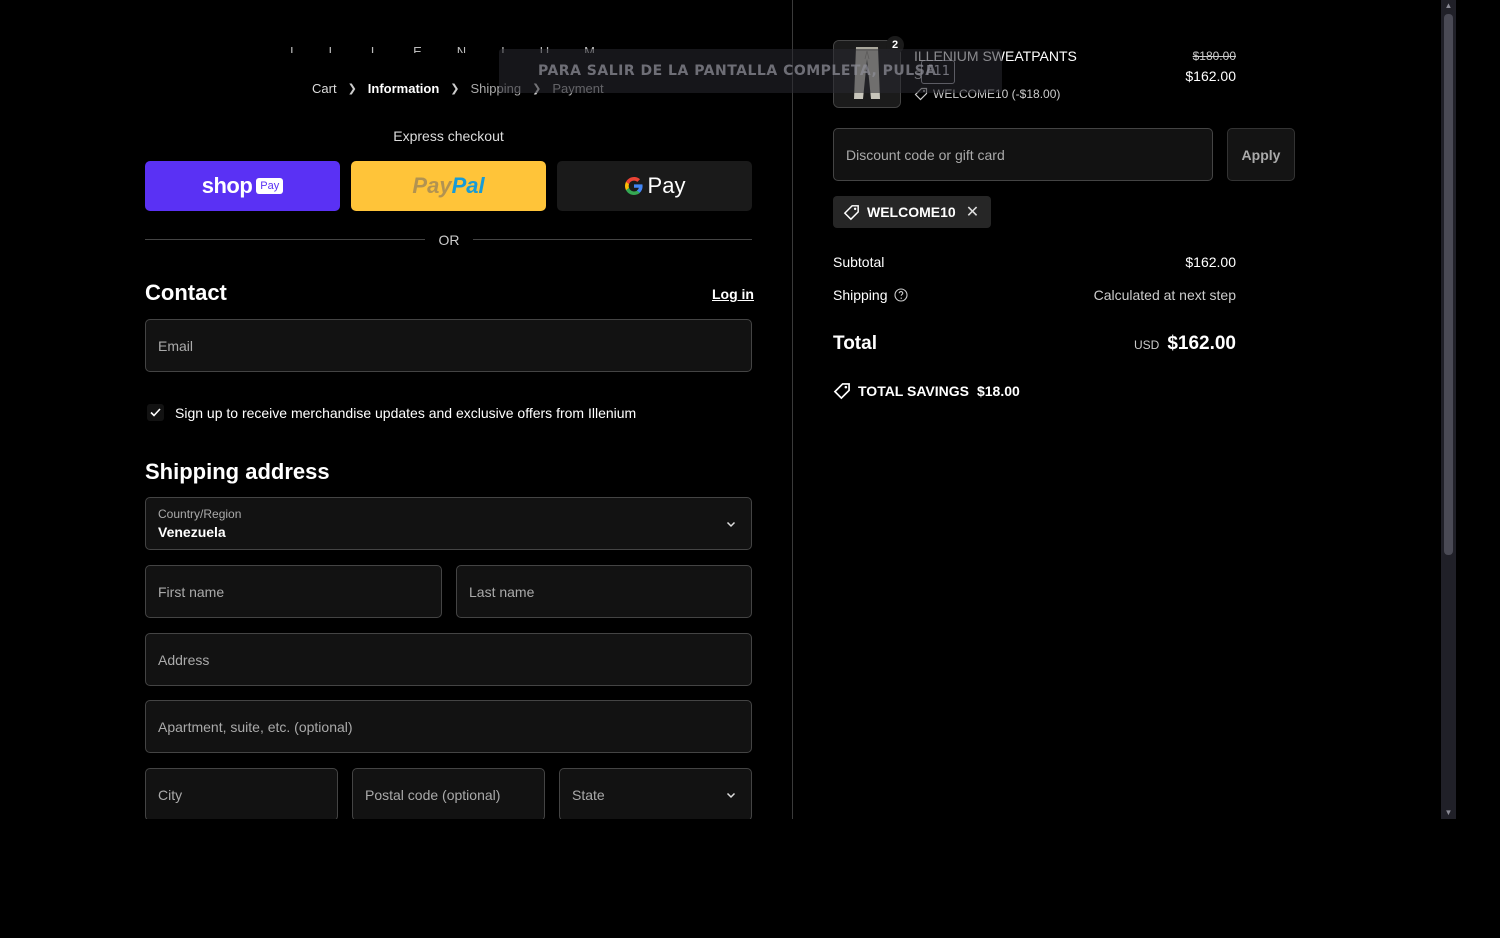 This screenshot has height=938, width=1500. What do you see at coordinates (293, 591) in the screenshot?
I see `first-name-field: First name` at bounding box center [293, 591].